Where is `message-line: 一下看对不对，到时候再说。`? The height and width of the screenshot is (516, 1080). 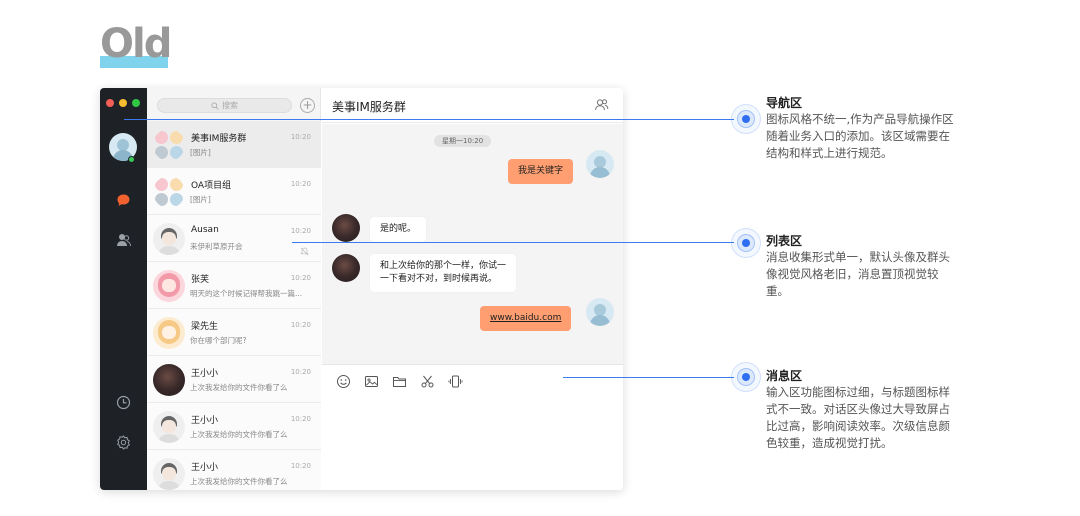
message-line: 一下看对不对，到时候再说。 is located at coordinates (439, 279).